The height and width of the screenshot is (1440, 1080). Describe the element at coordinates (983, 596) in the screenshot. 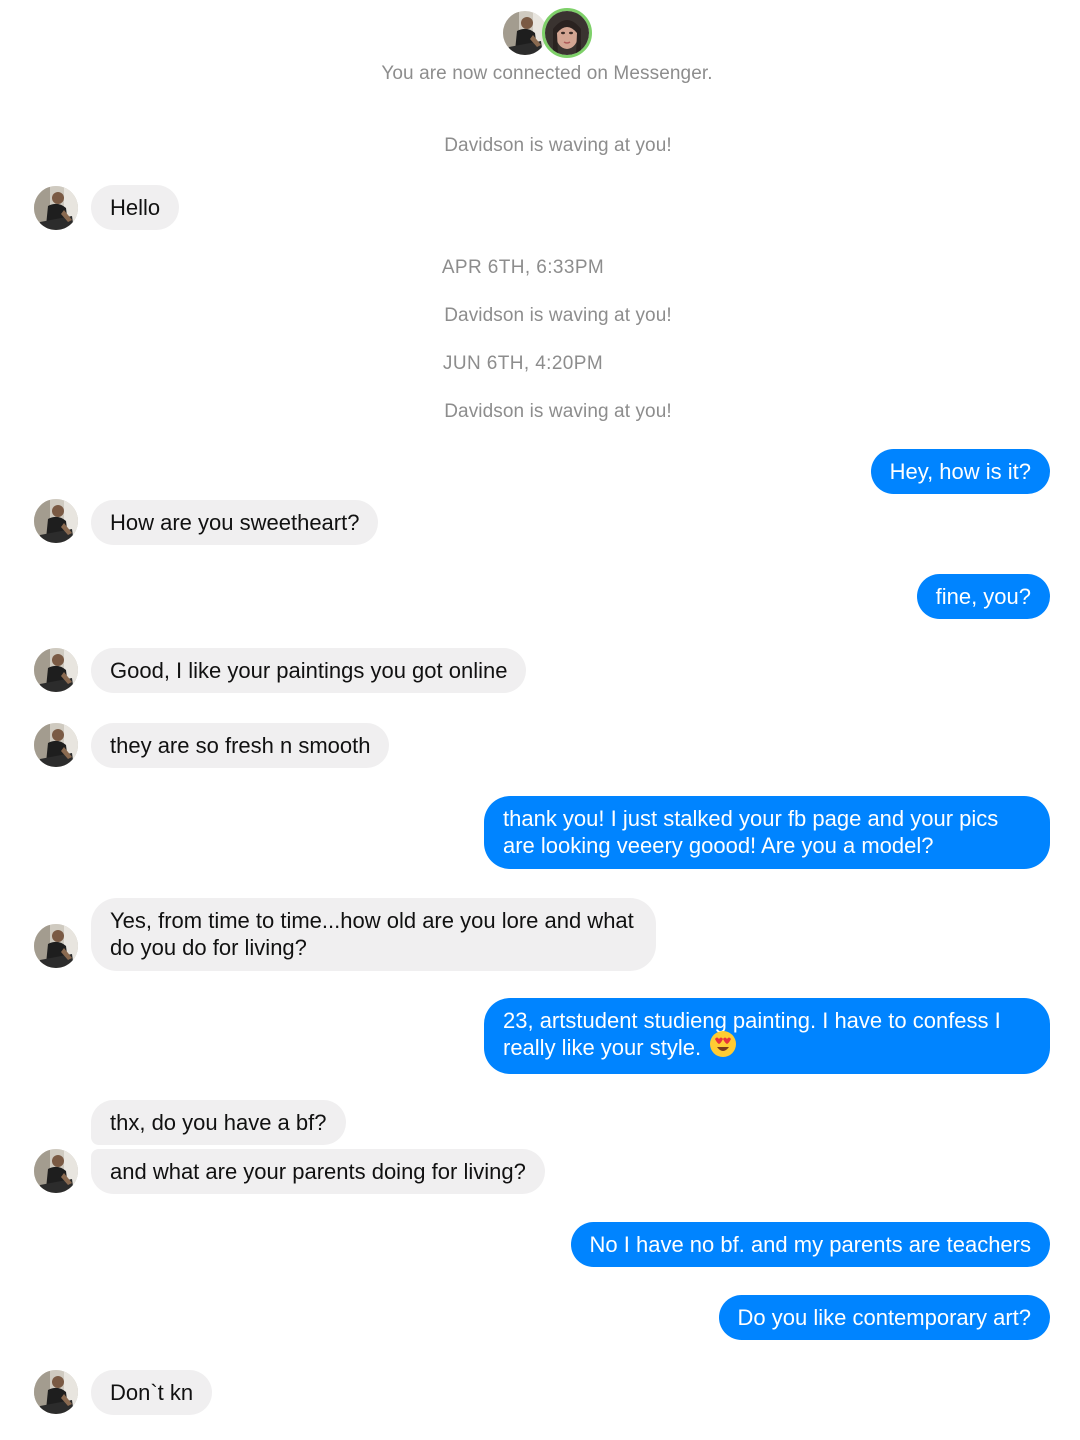

I see `outgoing-message: fine, you?` at that location.